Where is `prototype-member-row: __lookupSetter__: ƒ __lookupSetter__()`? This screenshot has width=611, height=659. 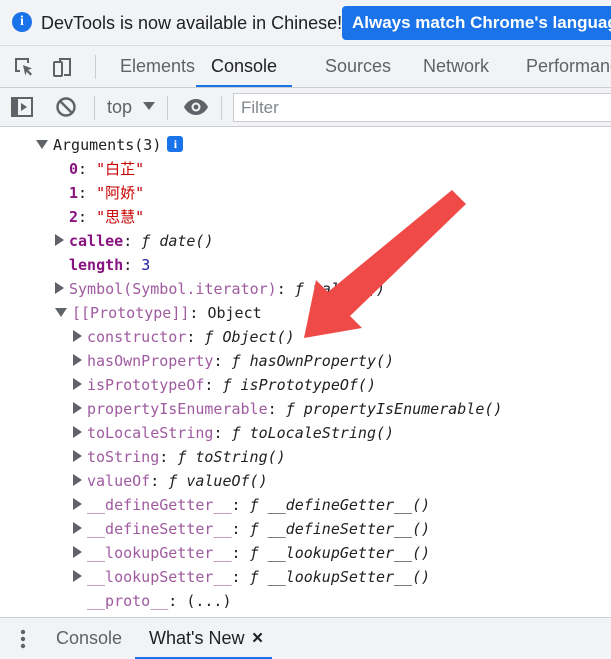 prototype-member-row: __lookupSetter__: ƒ __lookupSetter__() is located at coordinates (251, 577).